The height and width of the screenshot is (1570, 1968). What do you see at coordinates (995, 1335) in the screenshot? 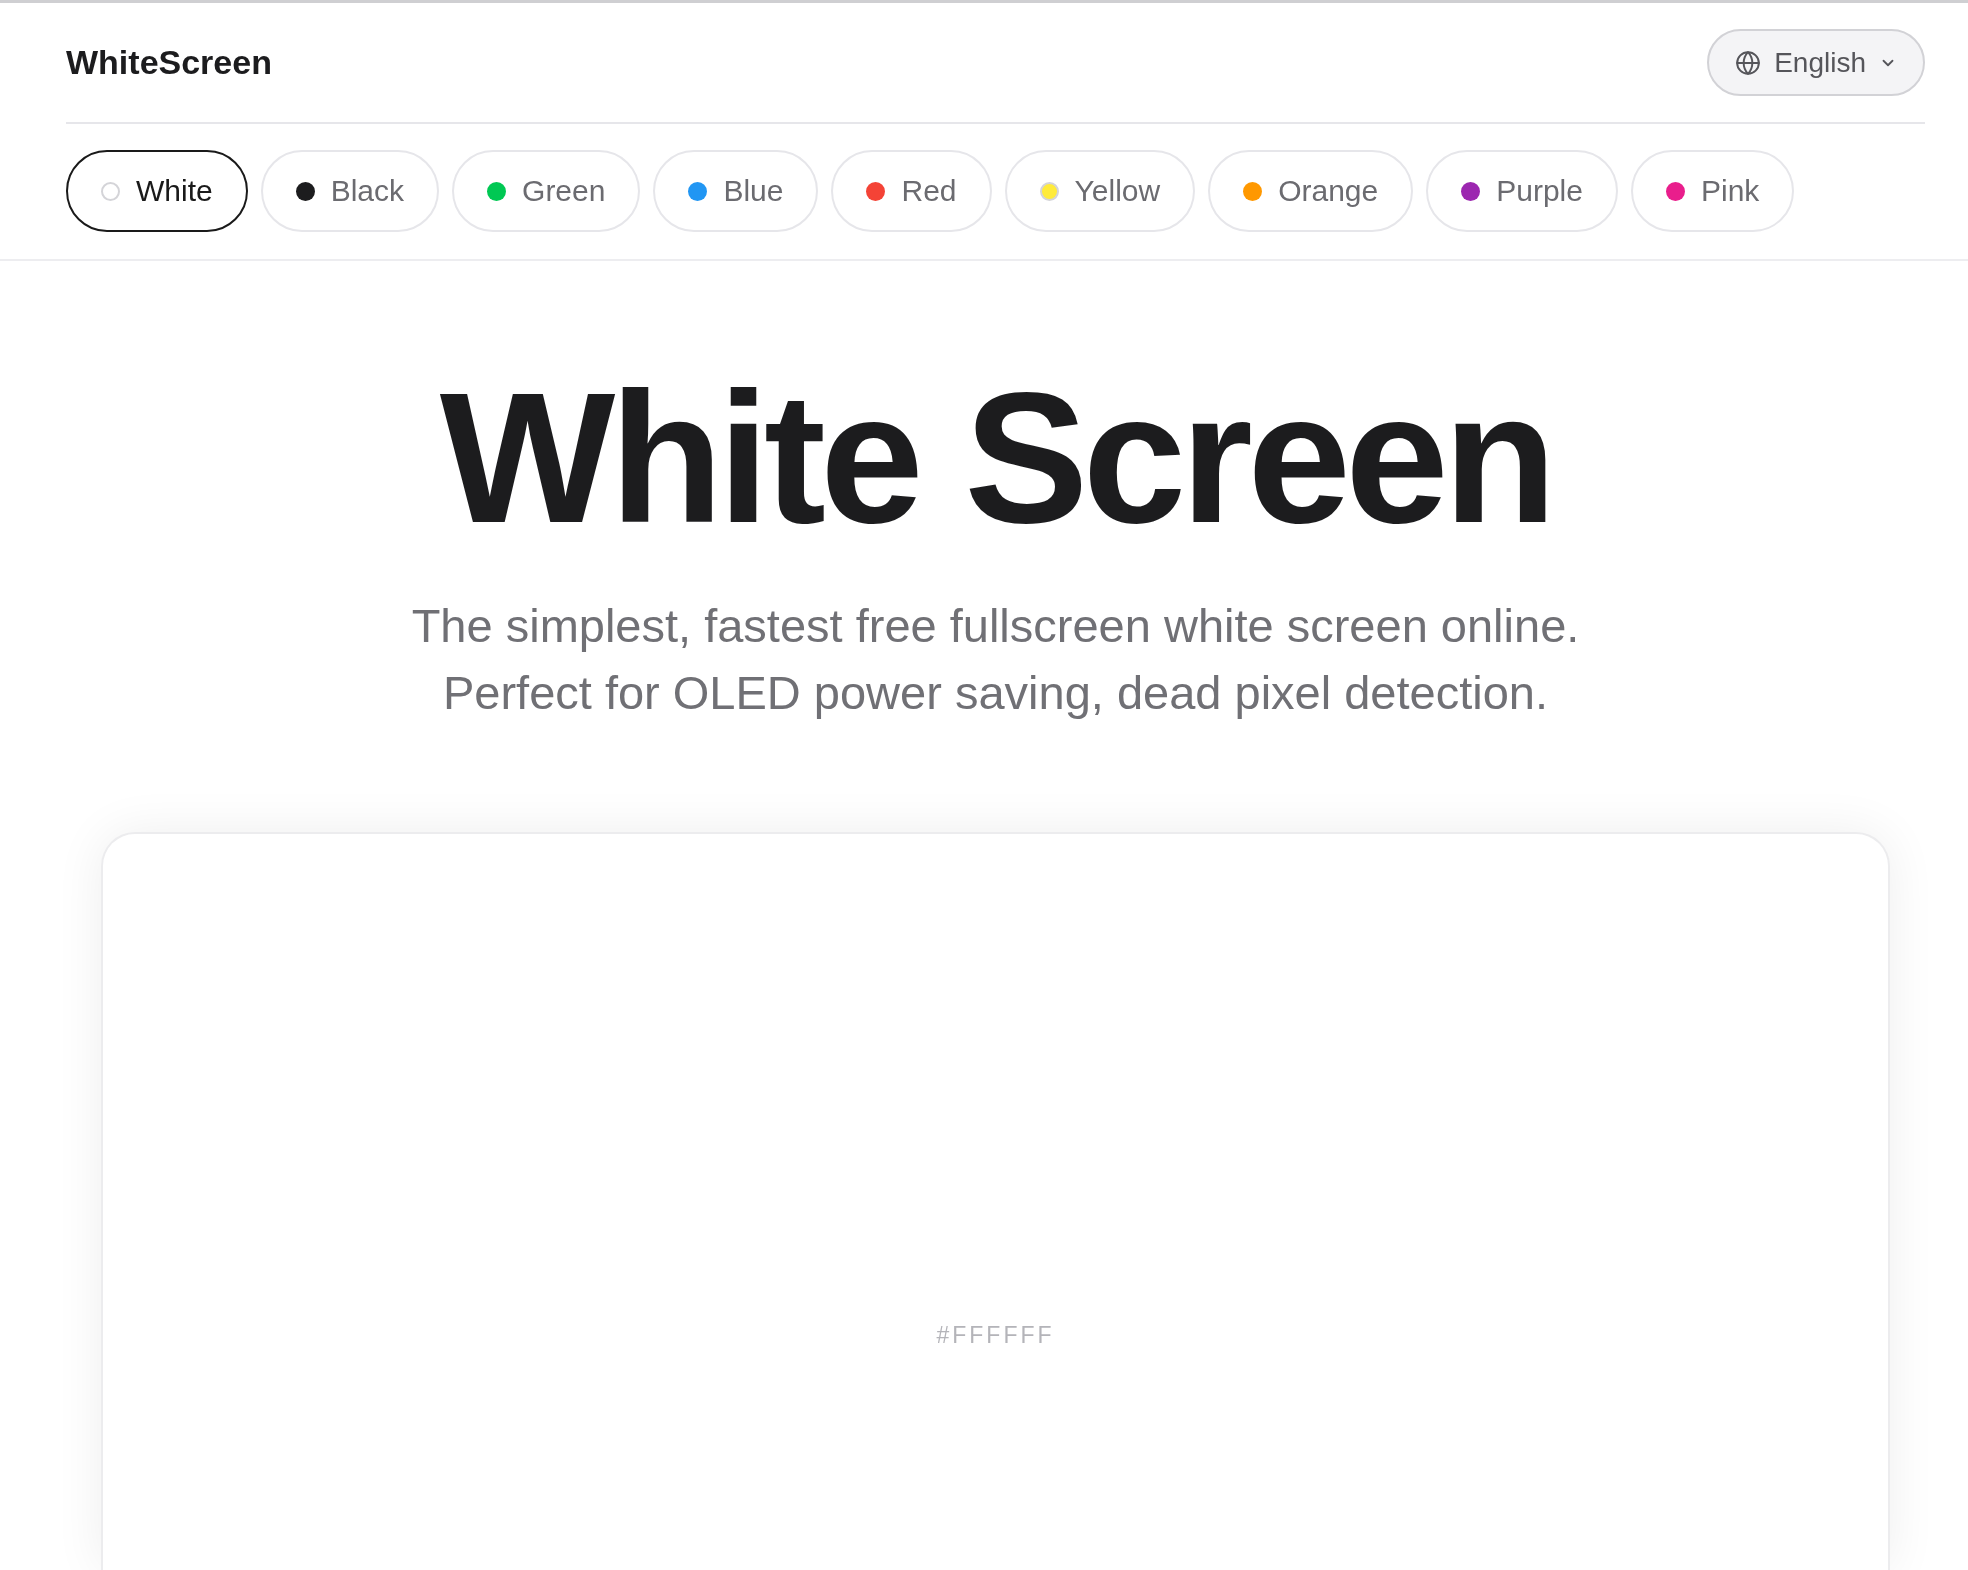
I see `color-code-label: #FFFFFF` at bounding box center [995, 1335].